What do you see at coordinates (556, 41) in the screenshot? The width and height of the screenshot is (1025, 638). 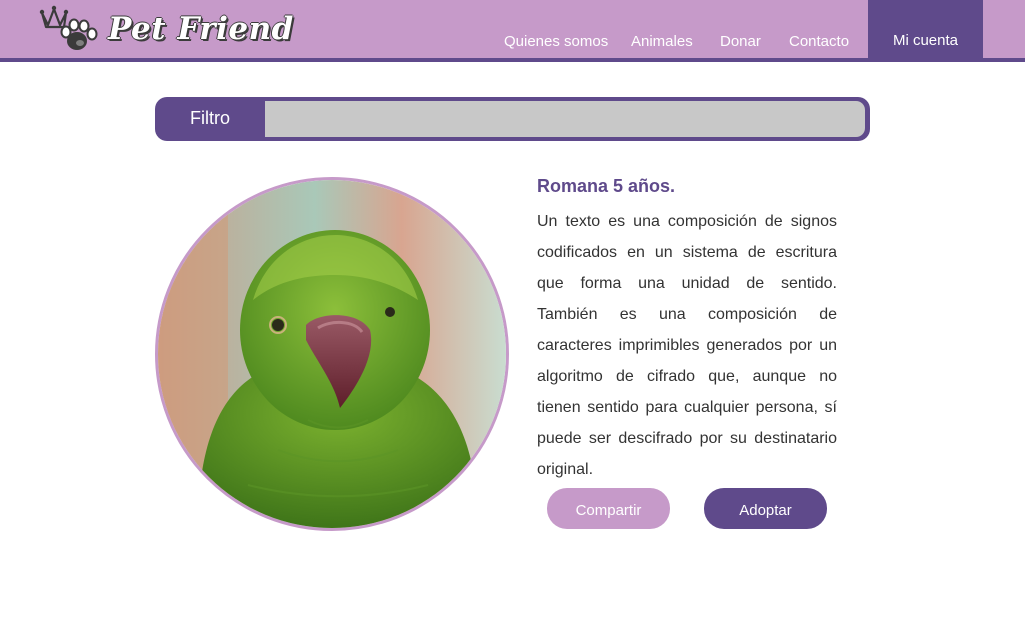 I see `nav-link-quienes-somos: Quienes somos` at bounding box center [556, 41].